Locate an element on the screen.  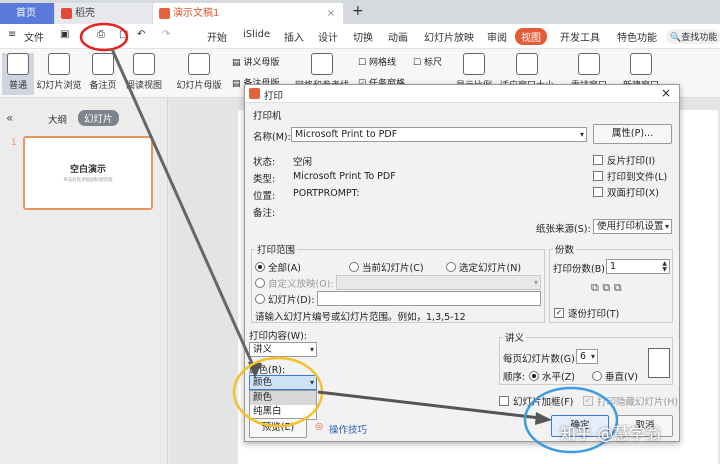
frame-slides-label: 幻灯片加框(F) is located at coordinates (543, 402).